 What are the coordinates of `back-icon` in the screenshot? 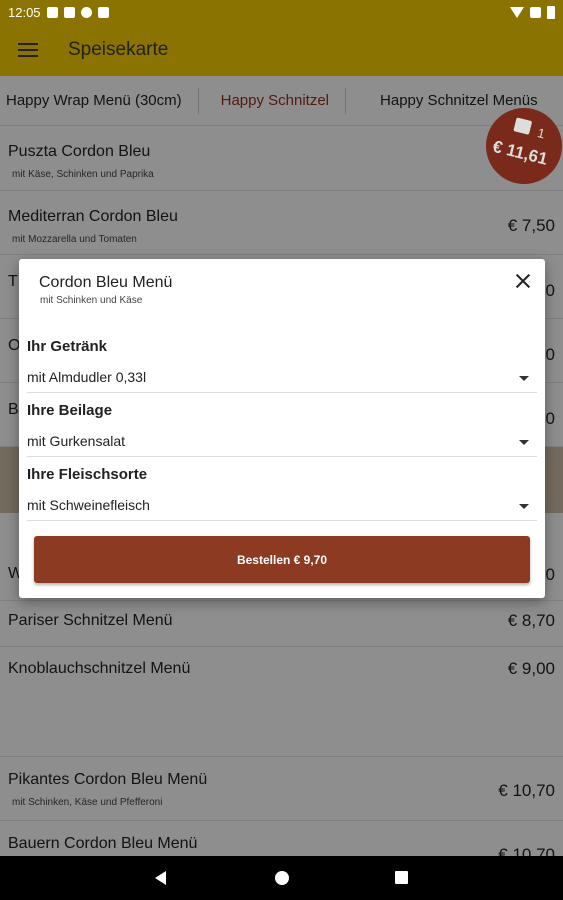 It's located at (160, 878).